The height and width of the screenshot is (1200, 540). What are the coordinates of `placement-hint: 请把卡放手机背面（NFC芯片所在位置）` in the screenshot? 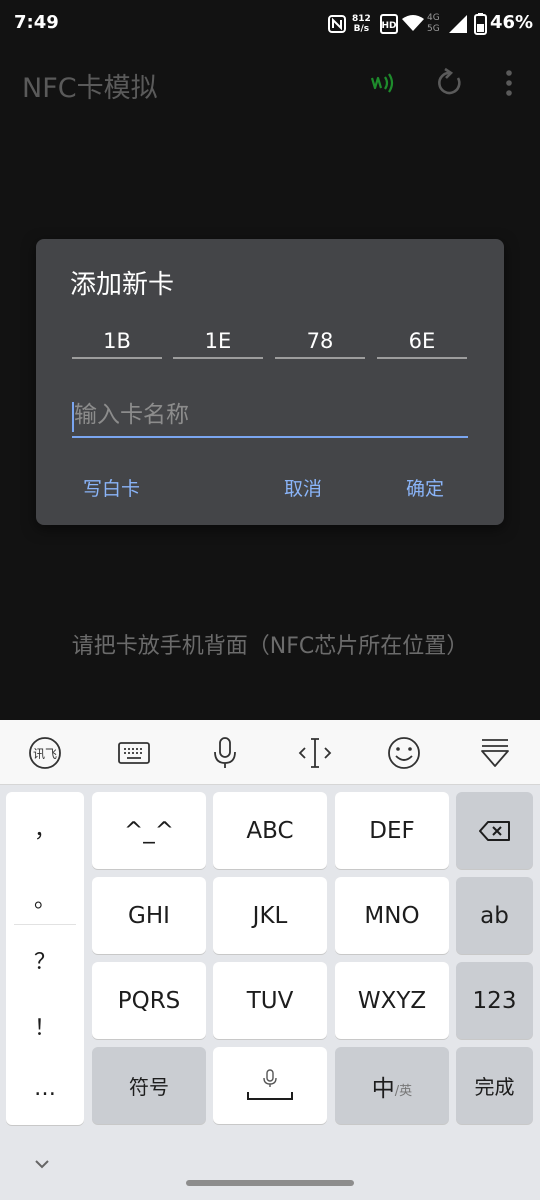 It's located at (270, 646).